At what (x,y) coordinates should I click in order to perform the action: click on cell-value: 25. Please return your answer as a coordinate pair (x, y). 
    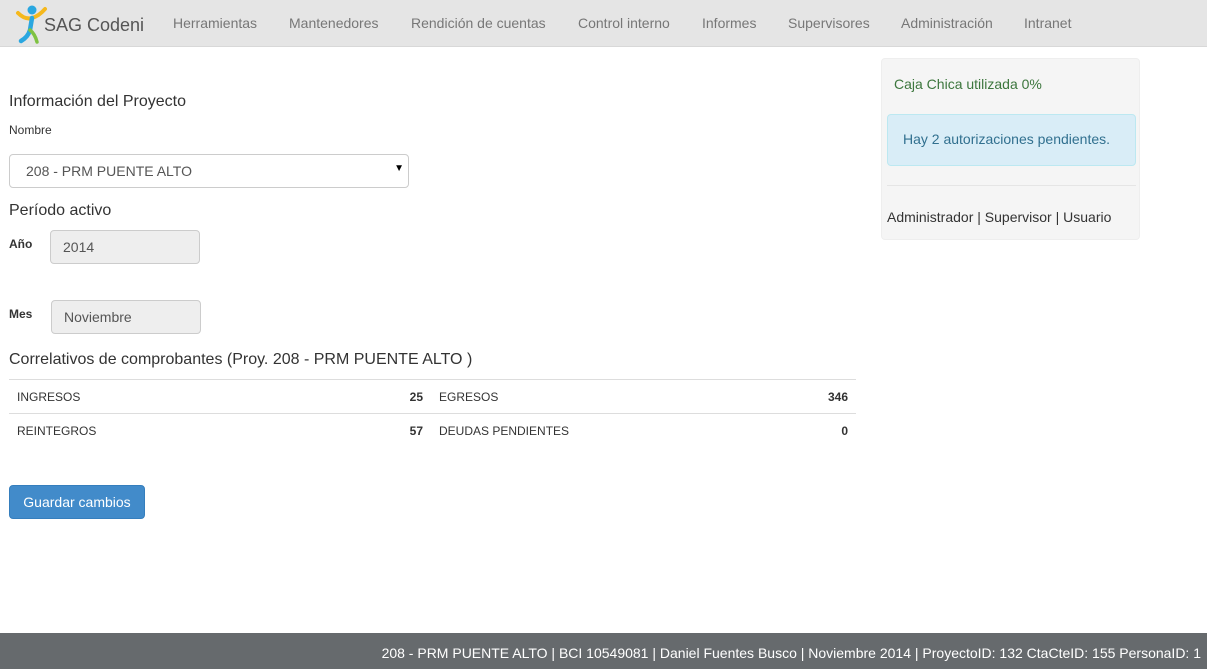
    Looking at the image, I should click on (416, 397).